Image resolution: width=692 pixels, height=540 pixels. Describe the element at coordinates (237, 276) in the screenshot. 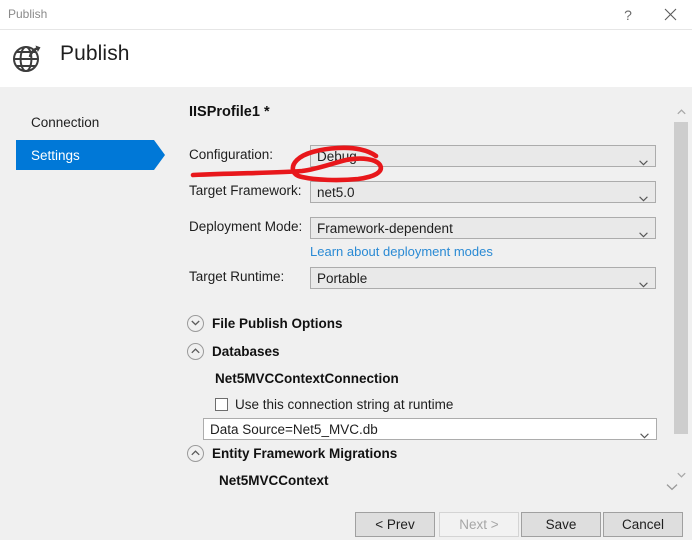

I see `field-label: Target Runtime:` at that location.